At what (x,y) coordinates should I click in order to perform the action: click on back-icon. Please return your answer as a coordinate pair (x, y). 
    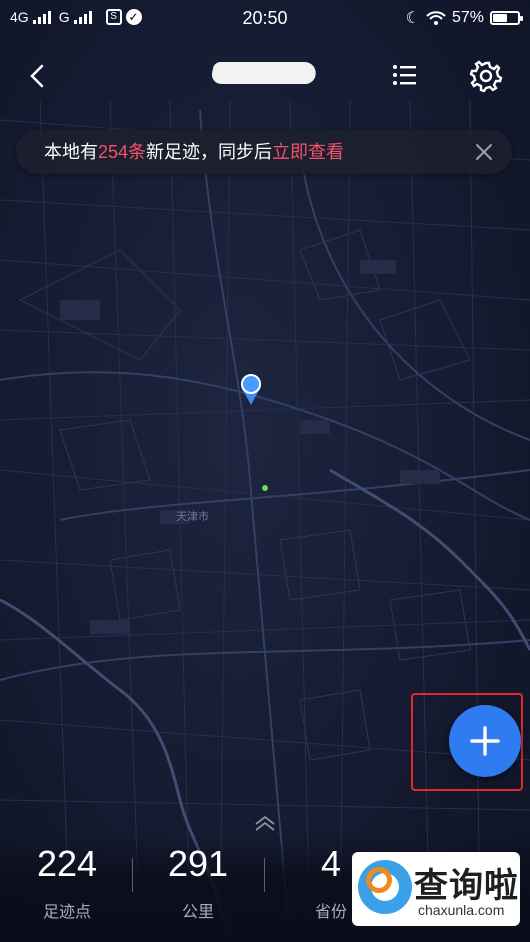
    Looking at the image, I should click on (39, 76).